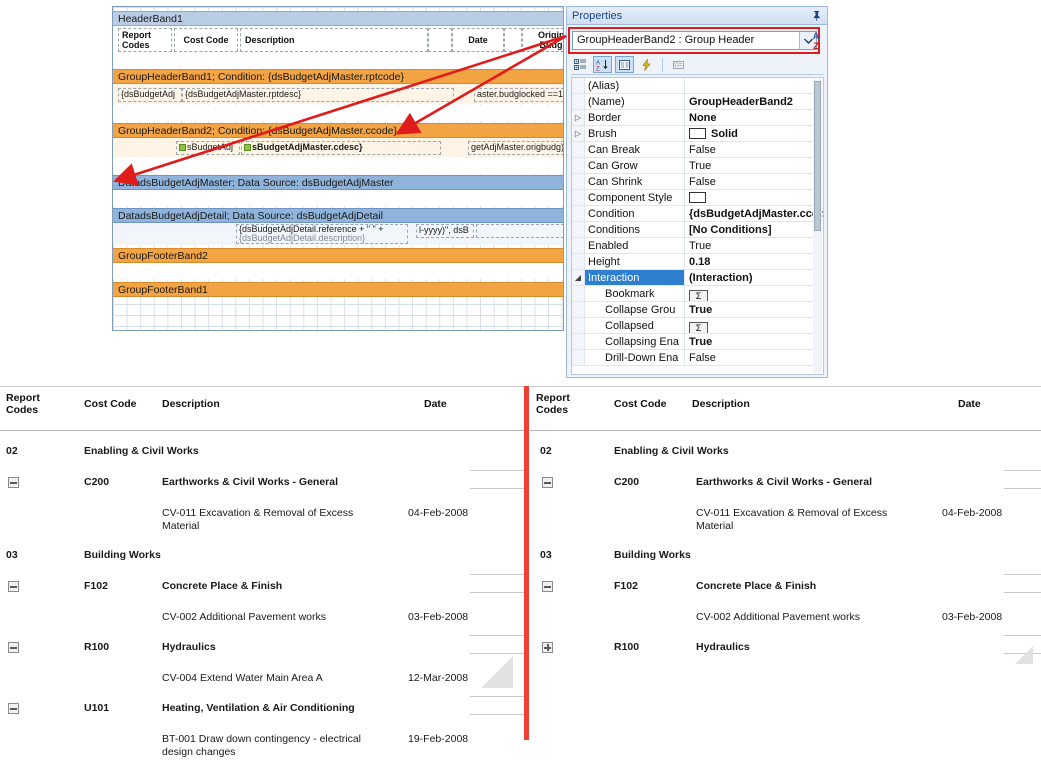 The width and height of the screenshot is (1041, 766). What do you see at coordinates (754, 277) in the screenshot?
I see `property-value: (Interaction)` at bounding box center [754, 277].